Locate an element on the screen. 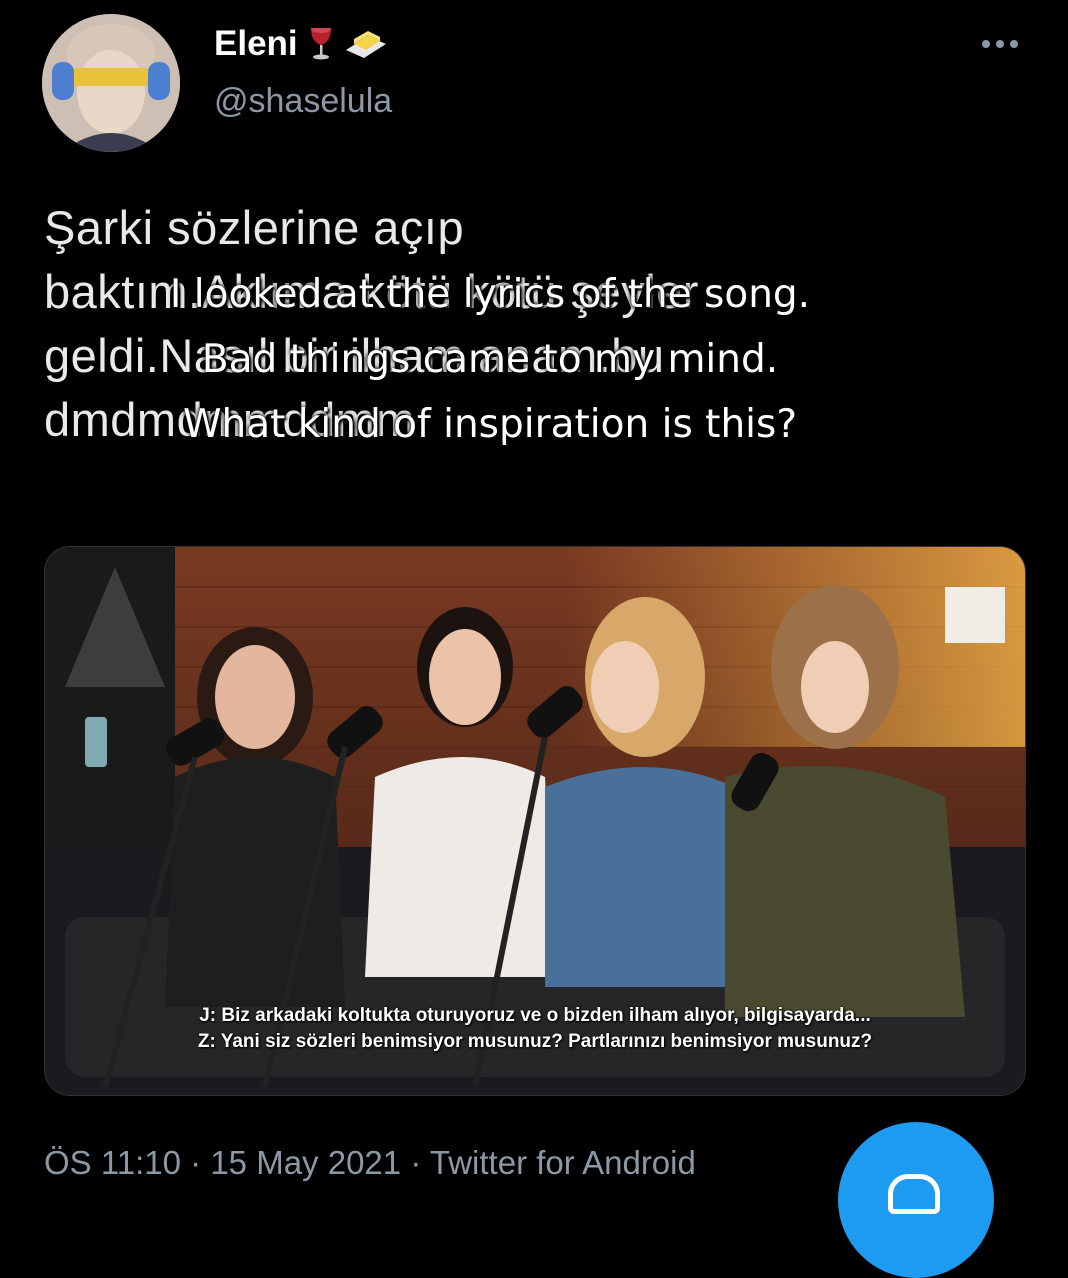  author-name-row: Eleni is located at coordinates (301, 44).